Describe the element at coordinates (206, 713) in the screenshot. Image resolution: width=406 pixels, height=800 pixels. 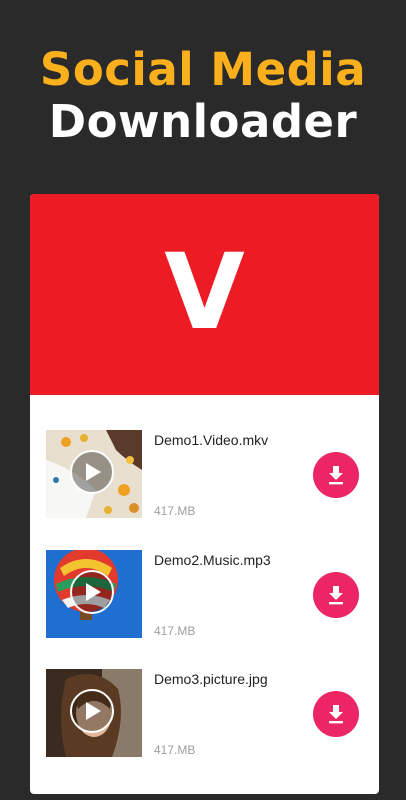
I see `list-item: Demo3.picture.jpg 417.MB` at that location.